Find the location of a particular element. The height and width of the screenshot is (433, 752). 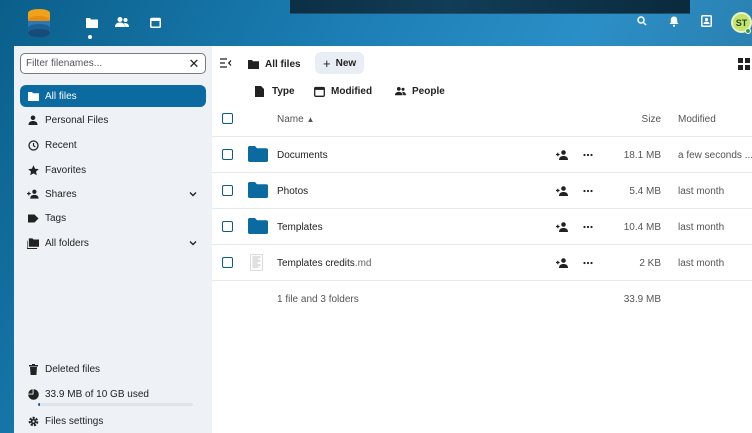

text-file-icon is located at coordinates (256, 262).